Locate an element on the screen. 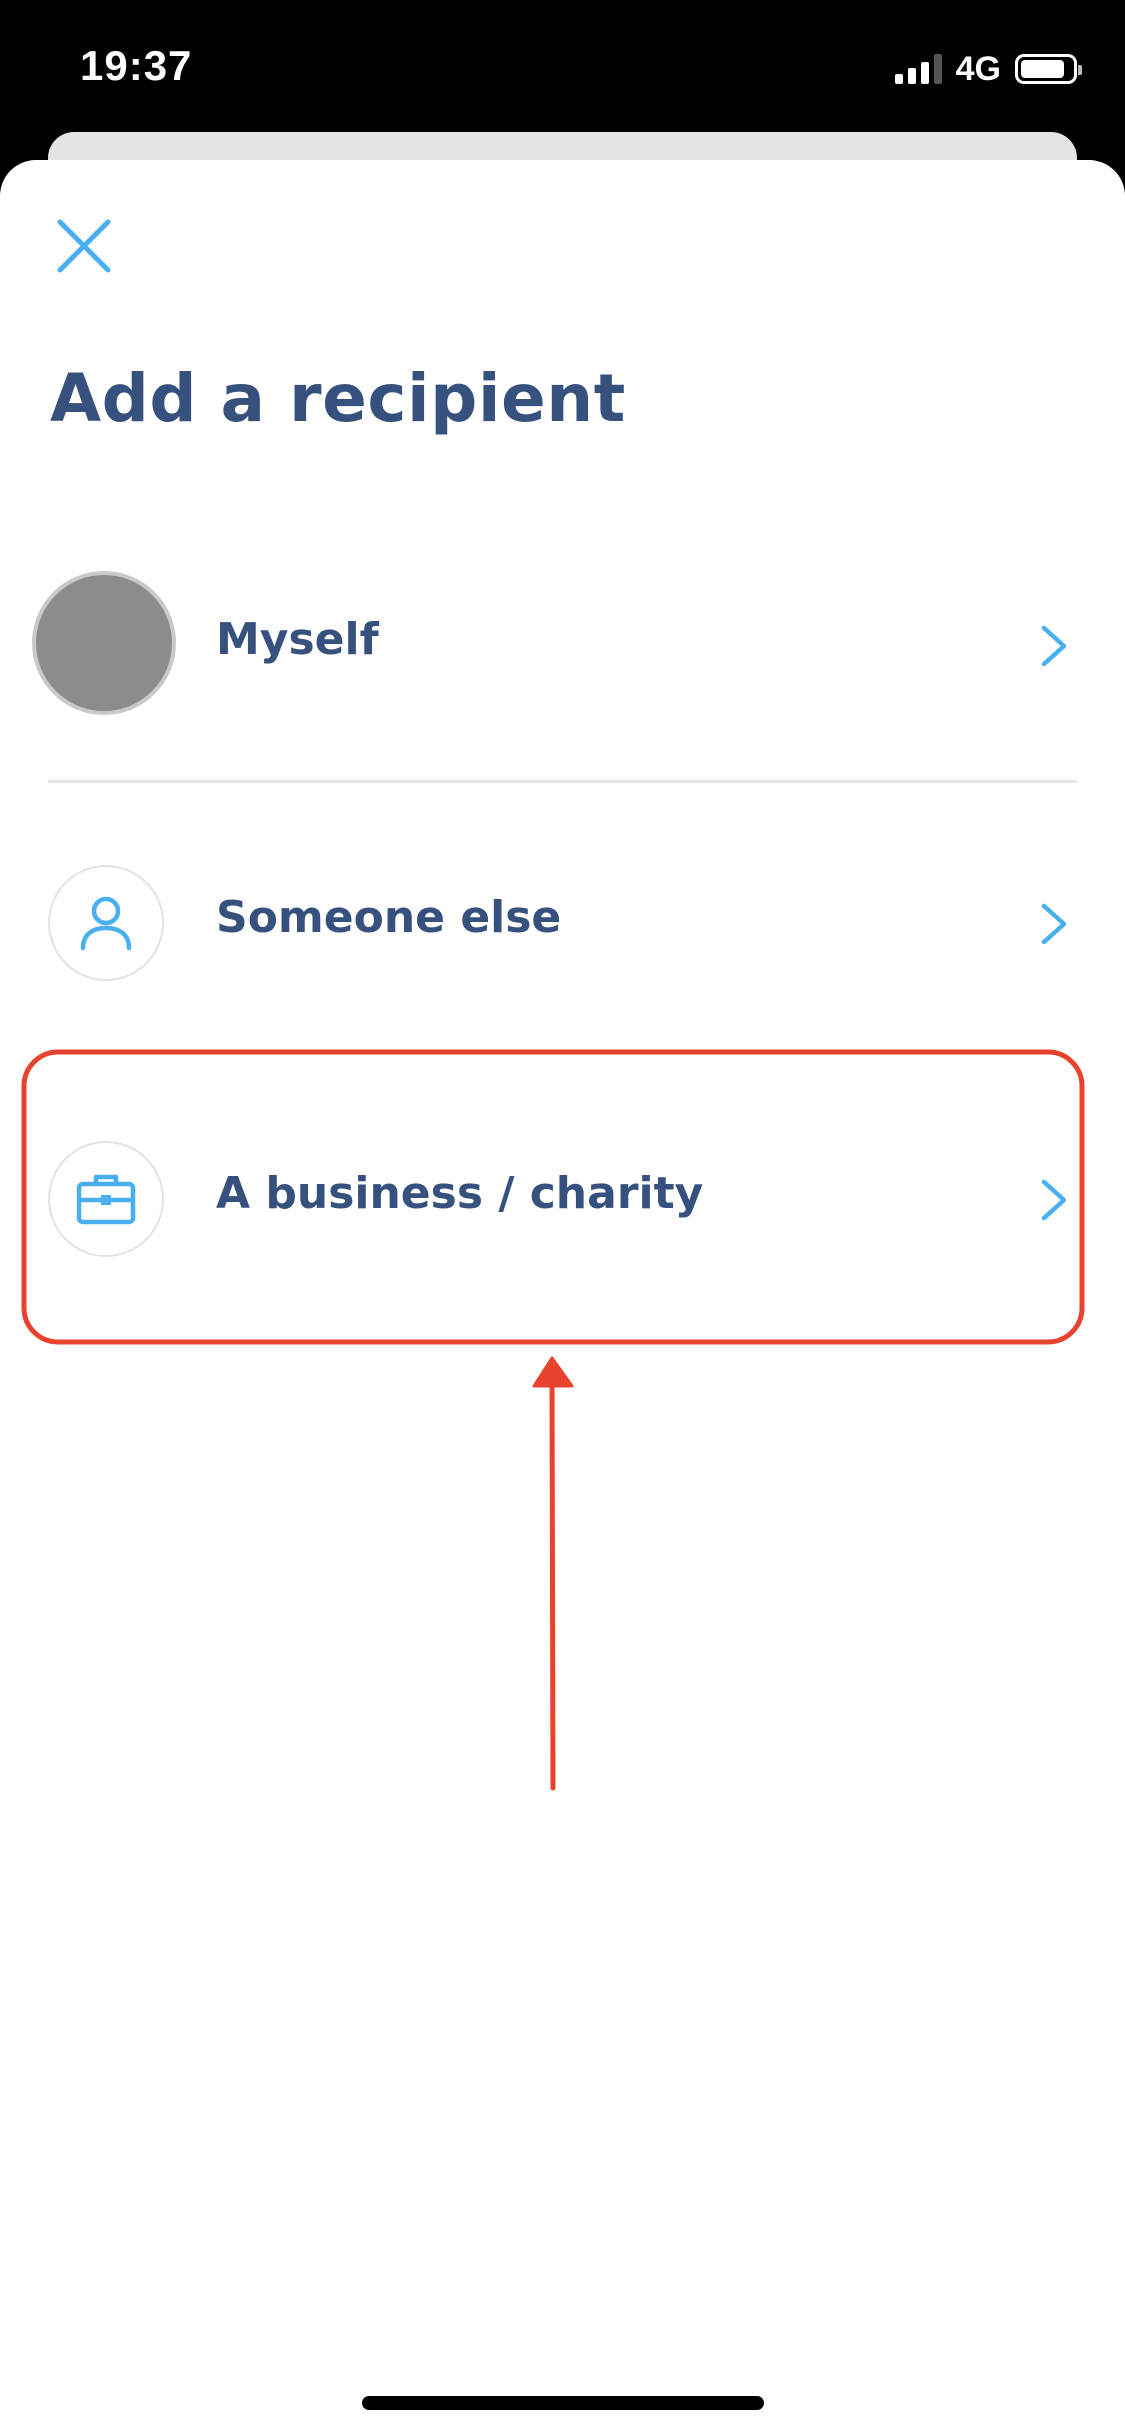 The width and height of the screenshot is (1125, 2436). close-button is located at coordinates (84, 246).